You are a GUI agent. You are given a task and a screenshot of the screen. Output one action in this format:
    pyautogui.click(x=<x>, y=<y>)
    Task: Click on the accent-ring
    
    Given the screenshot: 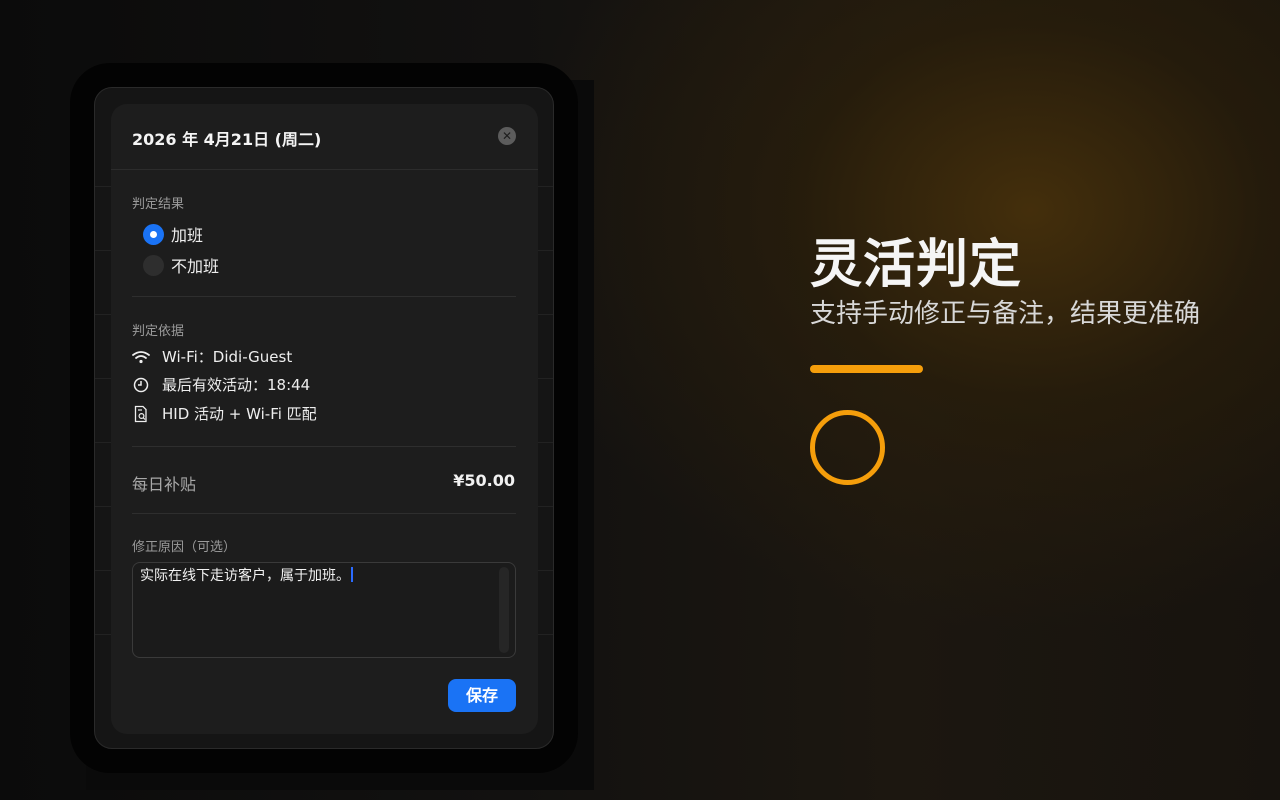 What is the action you would take?
    pyautogui.click(x=847, y=447)
    